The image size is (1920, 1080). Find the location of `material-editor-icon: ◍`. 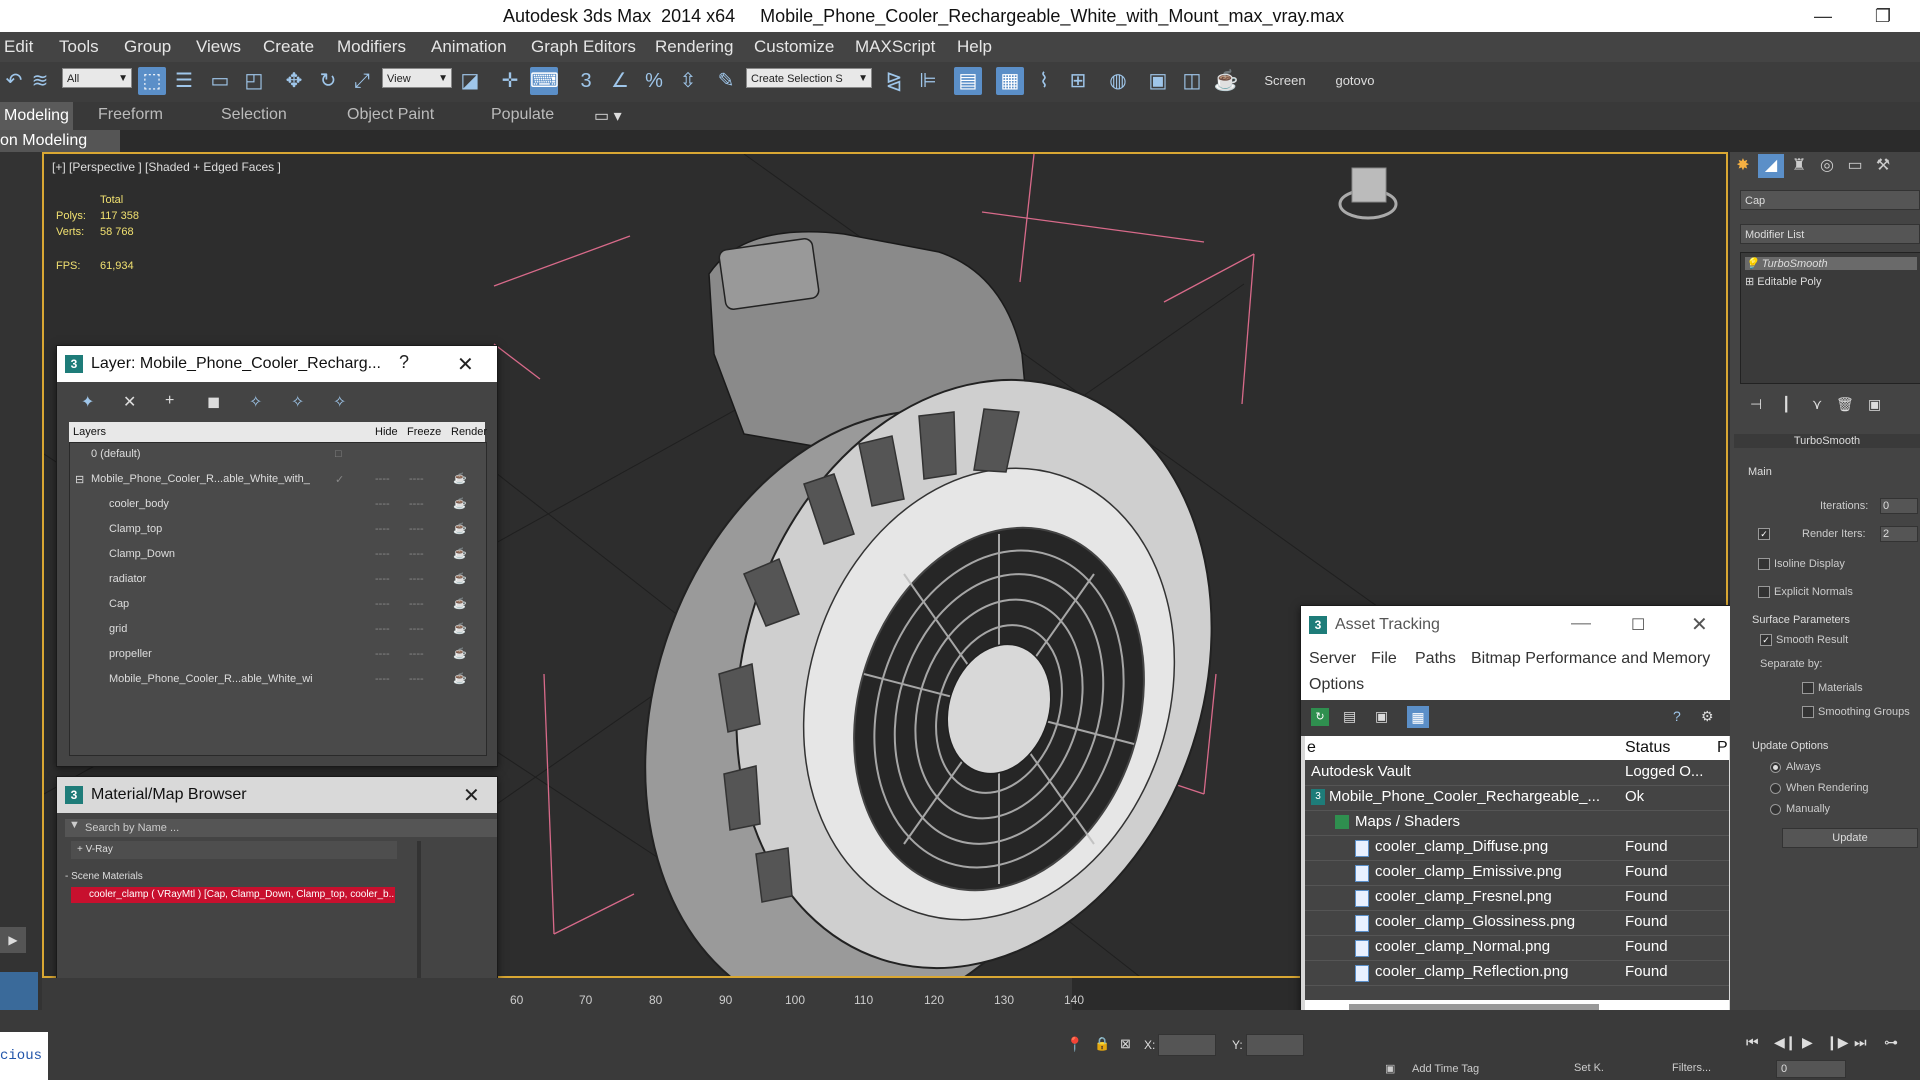

material-editor-icon: ◍ is located at coordinates (1118, 81).